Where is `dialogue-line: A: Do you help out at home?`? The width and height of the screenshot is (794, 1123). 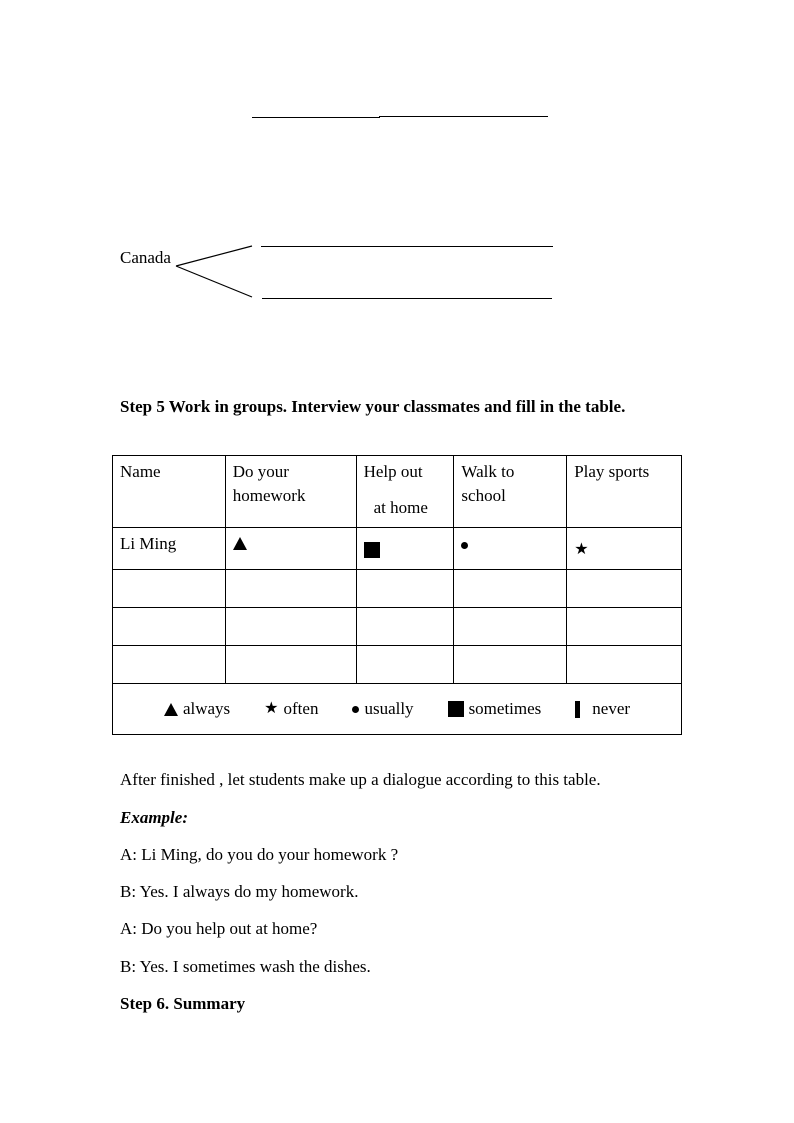 dialogue-line: A: Do you help out at home? is located at coordinates (219, 928).